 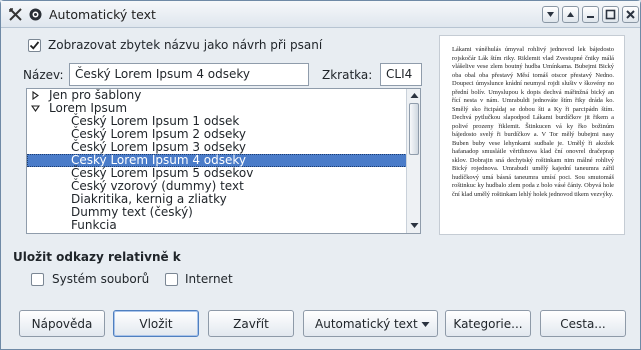 What do you see at coordinates (251, 323) in the screenshot?
I see `close-button: Zavřít` at bounding box center [251, 323].